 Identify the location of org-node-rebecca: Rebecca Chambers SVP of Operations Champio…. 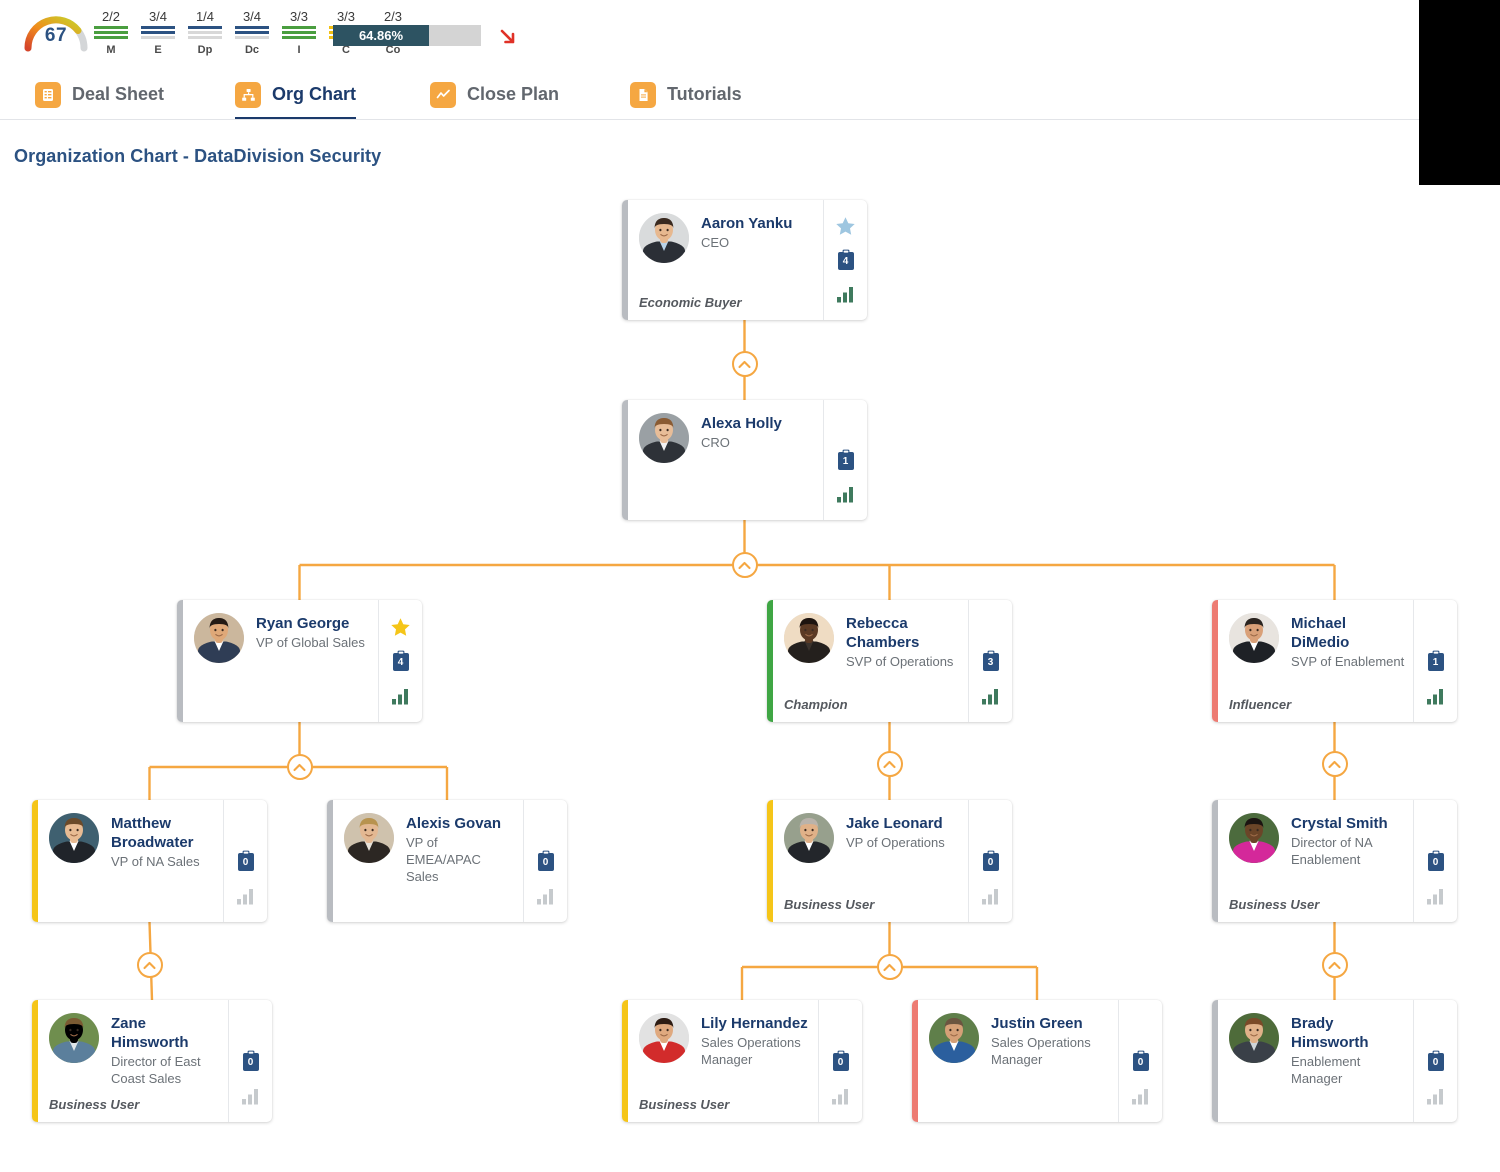
(889, 661).